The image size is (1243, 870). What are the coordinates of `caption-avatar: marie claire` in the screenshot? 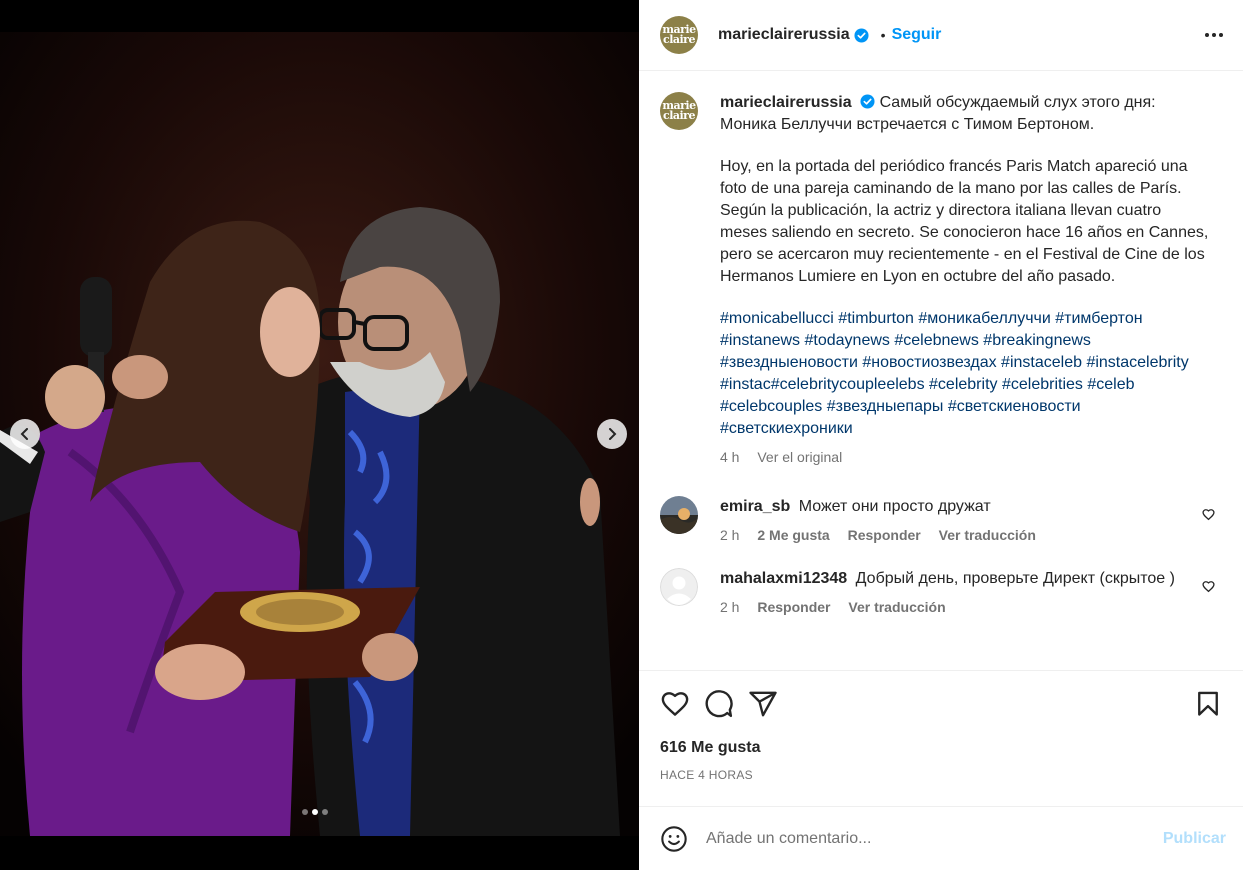 It's located at (679, 111).